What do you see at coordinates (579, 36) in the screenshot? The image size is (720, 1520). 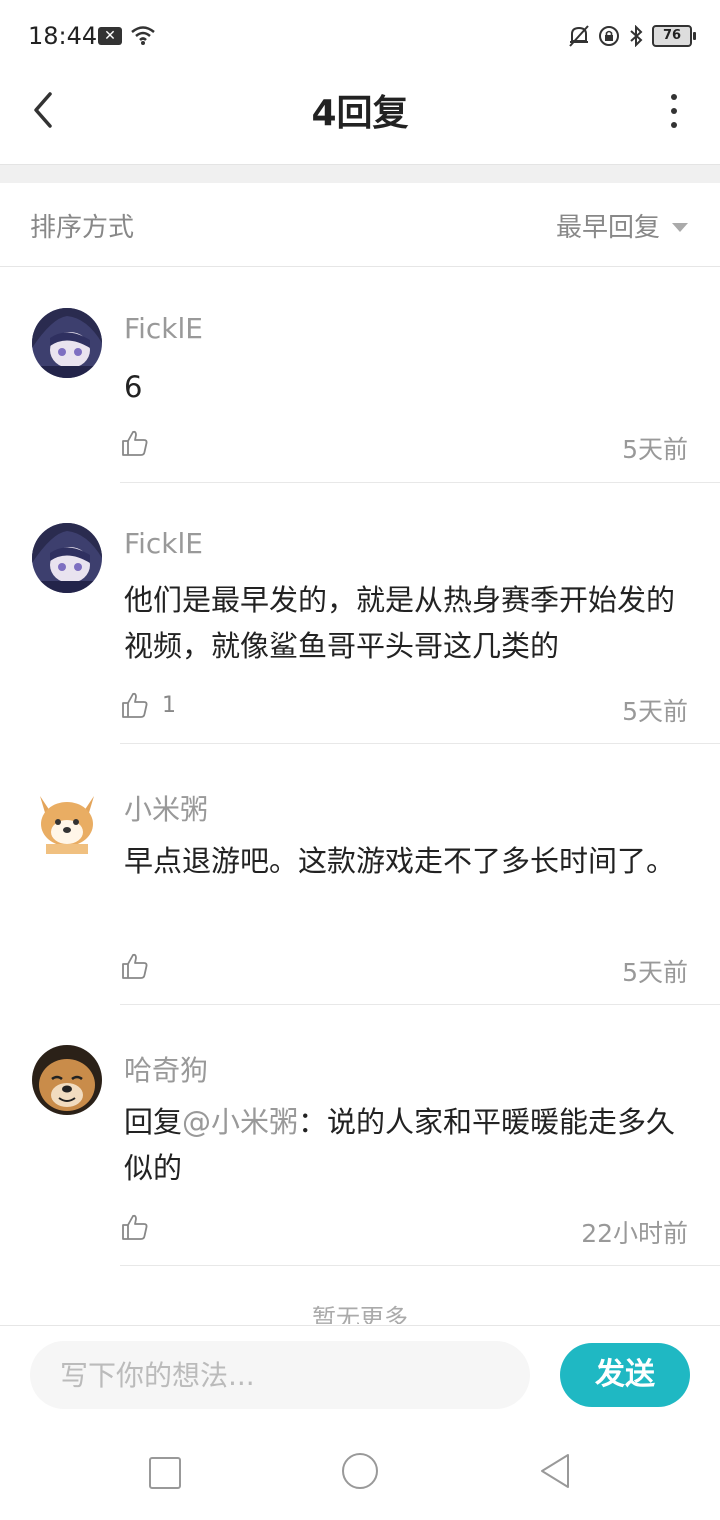 I see `mute-bell-icon` at bounding box center [579, 36].